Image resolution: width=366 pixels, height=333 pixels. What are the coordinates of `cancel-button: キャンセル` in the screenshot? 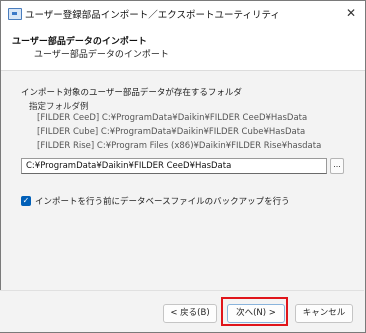 It's located at (324, 313).